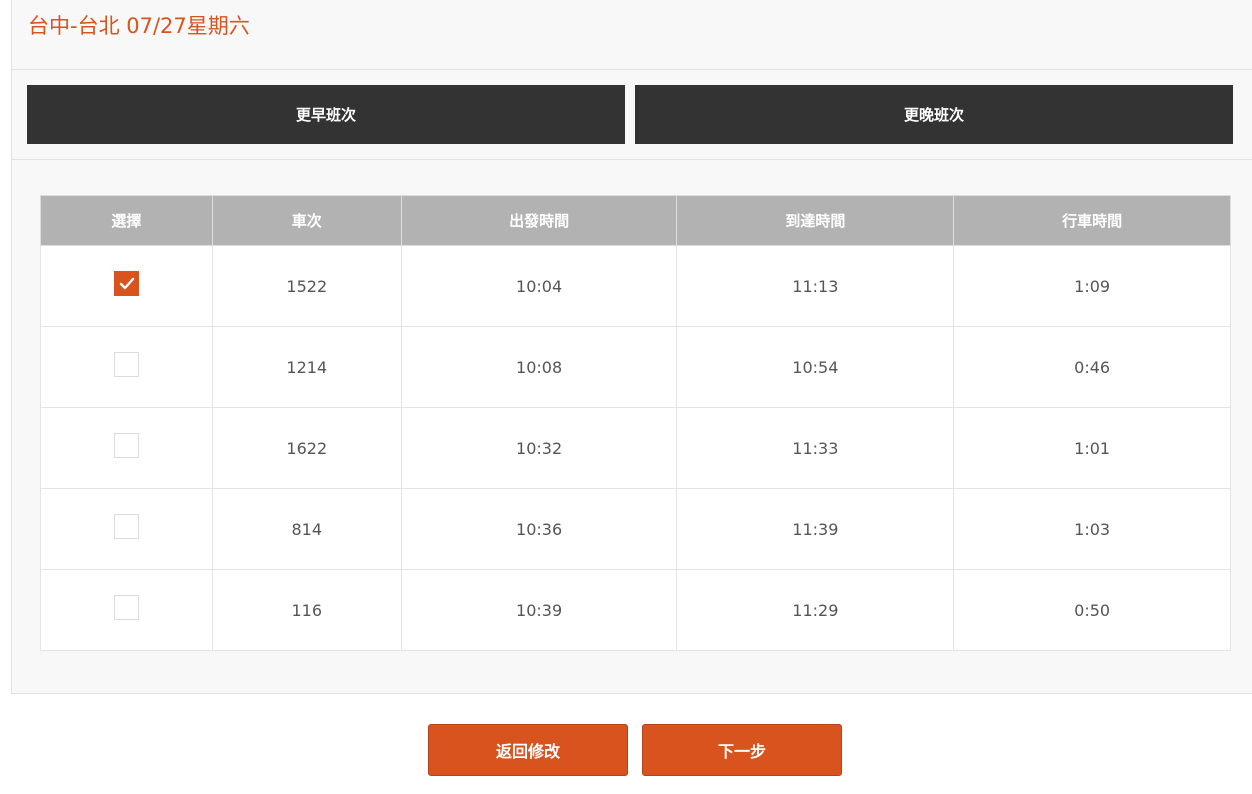 This screenshot has width=1252, height=794. Describe the element at coordinates (528, 750) in the screenshot. I see `back-edit-button: 返回修改` at that location.